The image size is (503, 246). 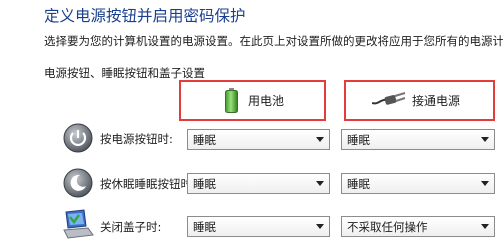 What do you see at coordinates (258, 139) in the screenshot?
I see `power-button-battery-select: 睡眠` at bounding box center [258, 139].